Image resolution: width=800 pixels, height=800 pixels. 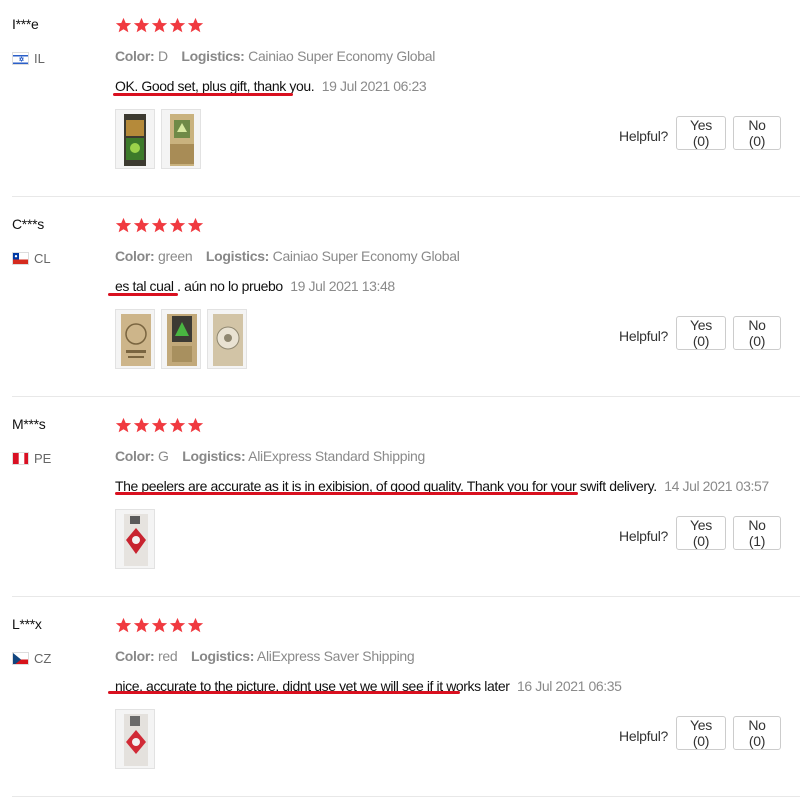 I want to click on country-code: CL, so click(x=42, y=258).